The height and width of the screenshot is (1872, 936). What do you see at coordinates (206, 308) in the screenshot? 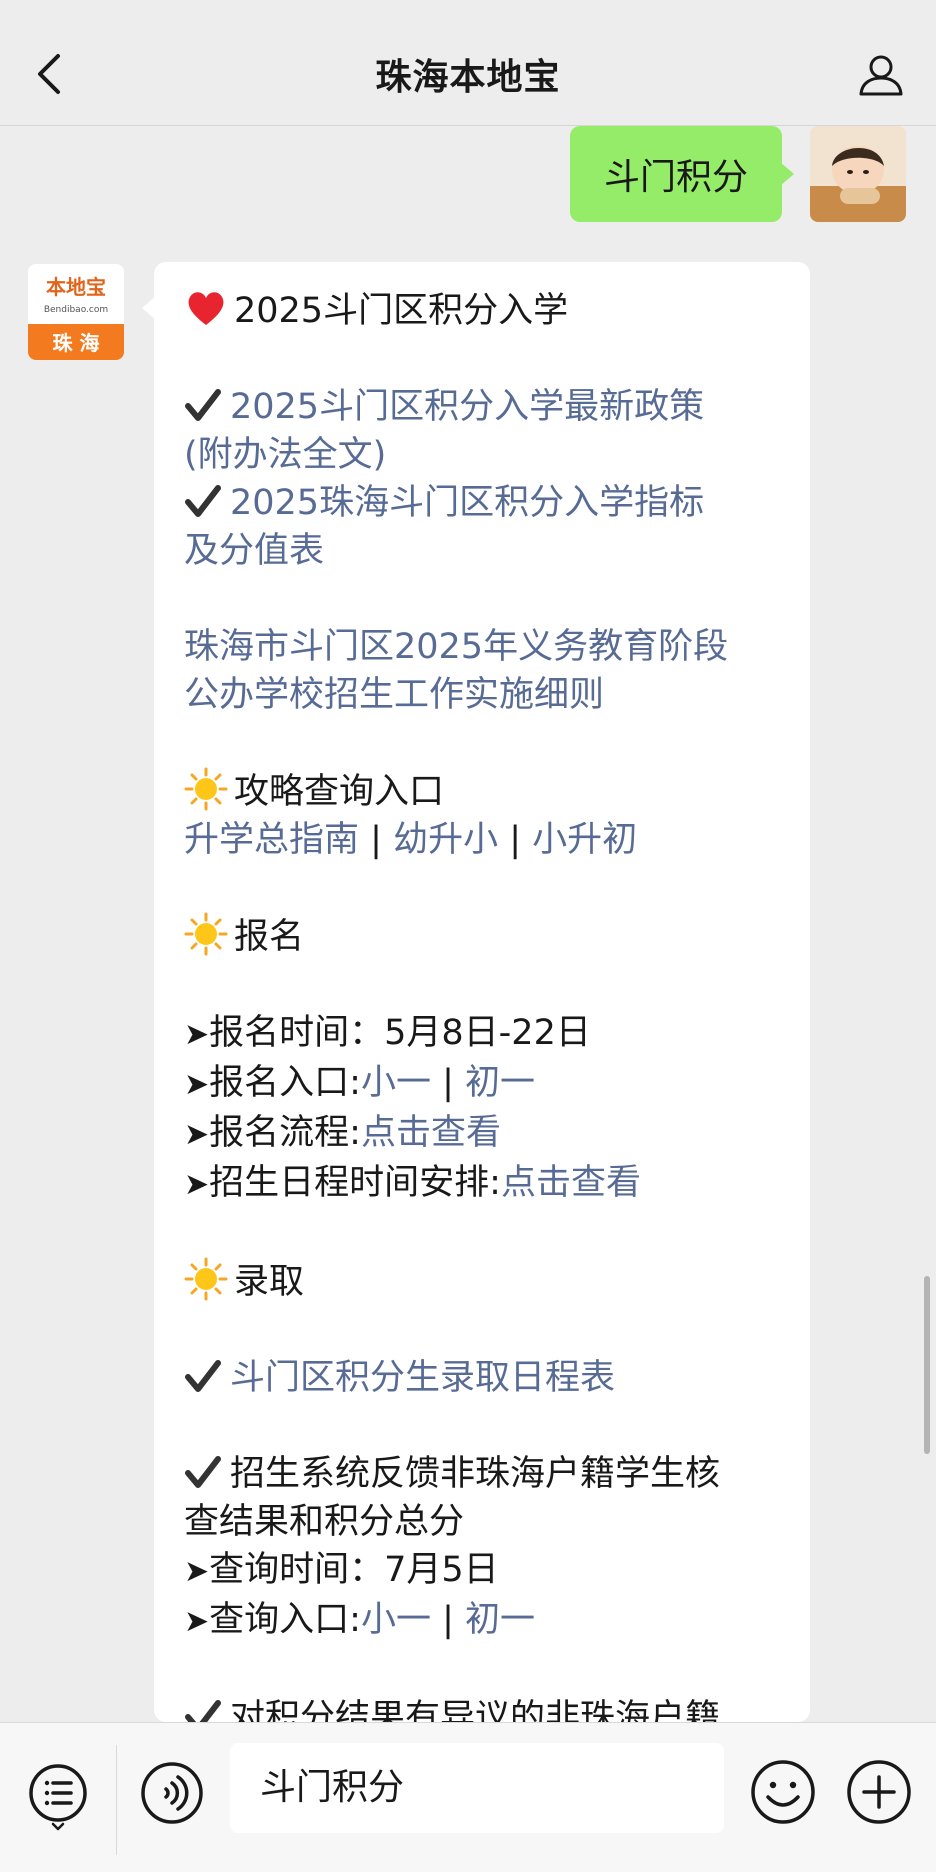
I see `heart-icon` at bounding box center [206, 308].